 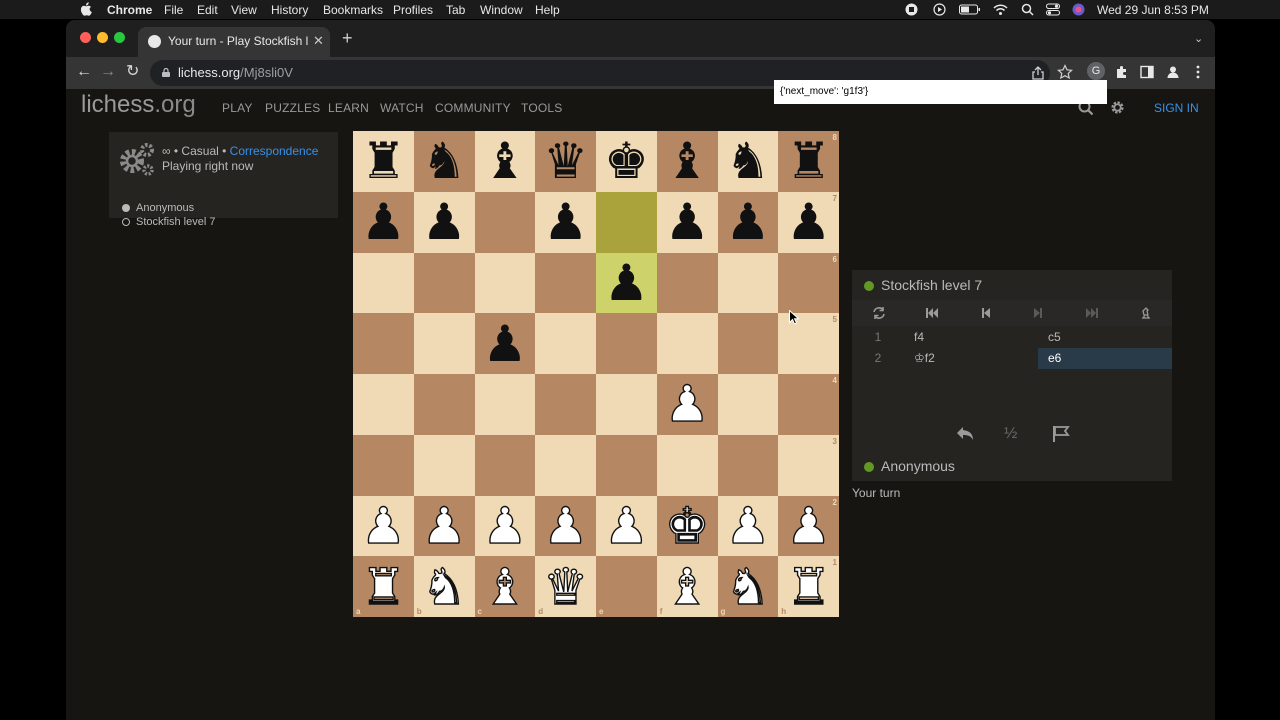 I want to click on sign-in-link: SIGN IN, so click(x=1176, y=108).